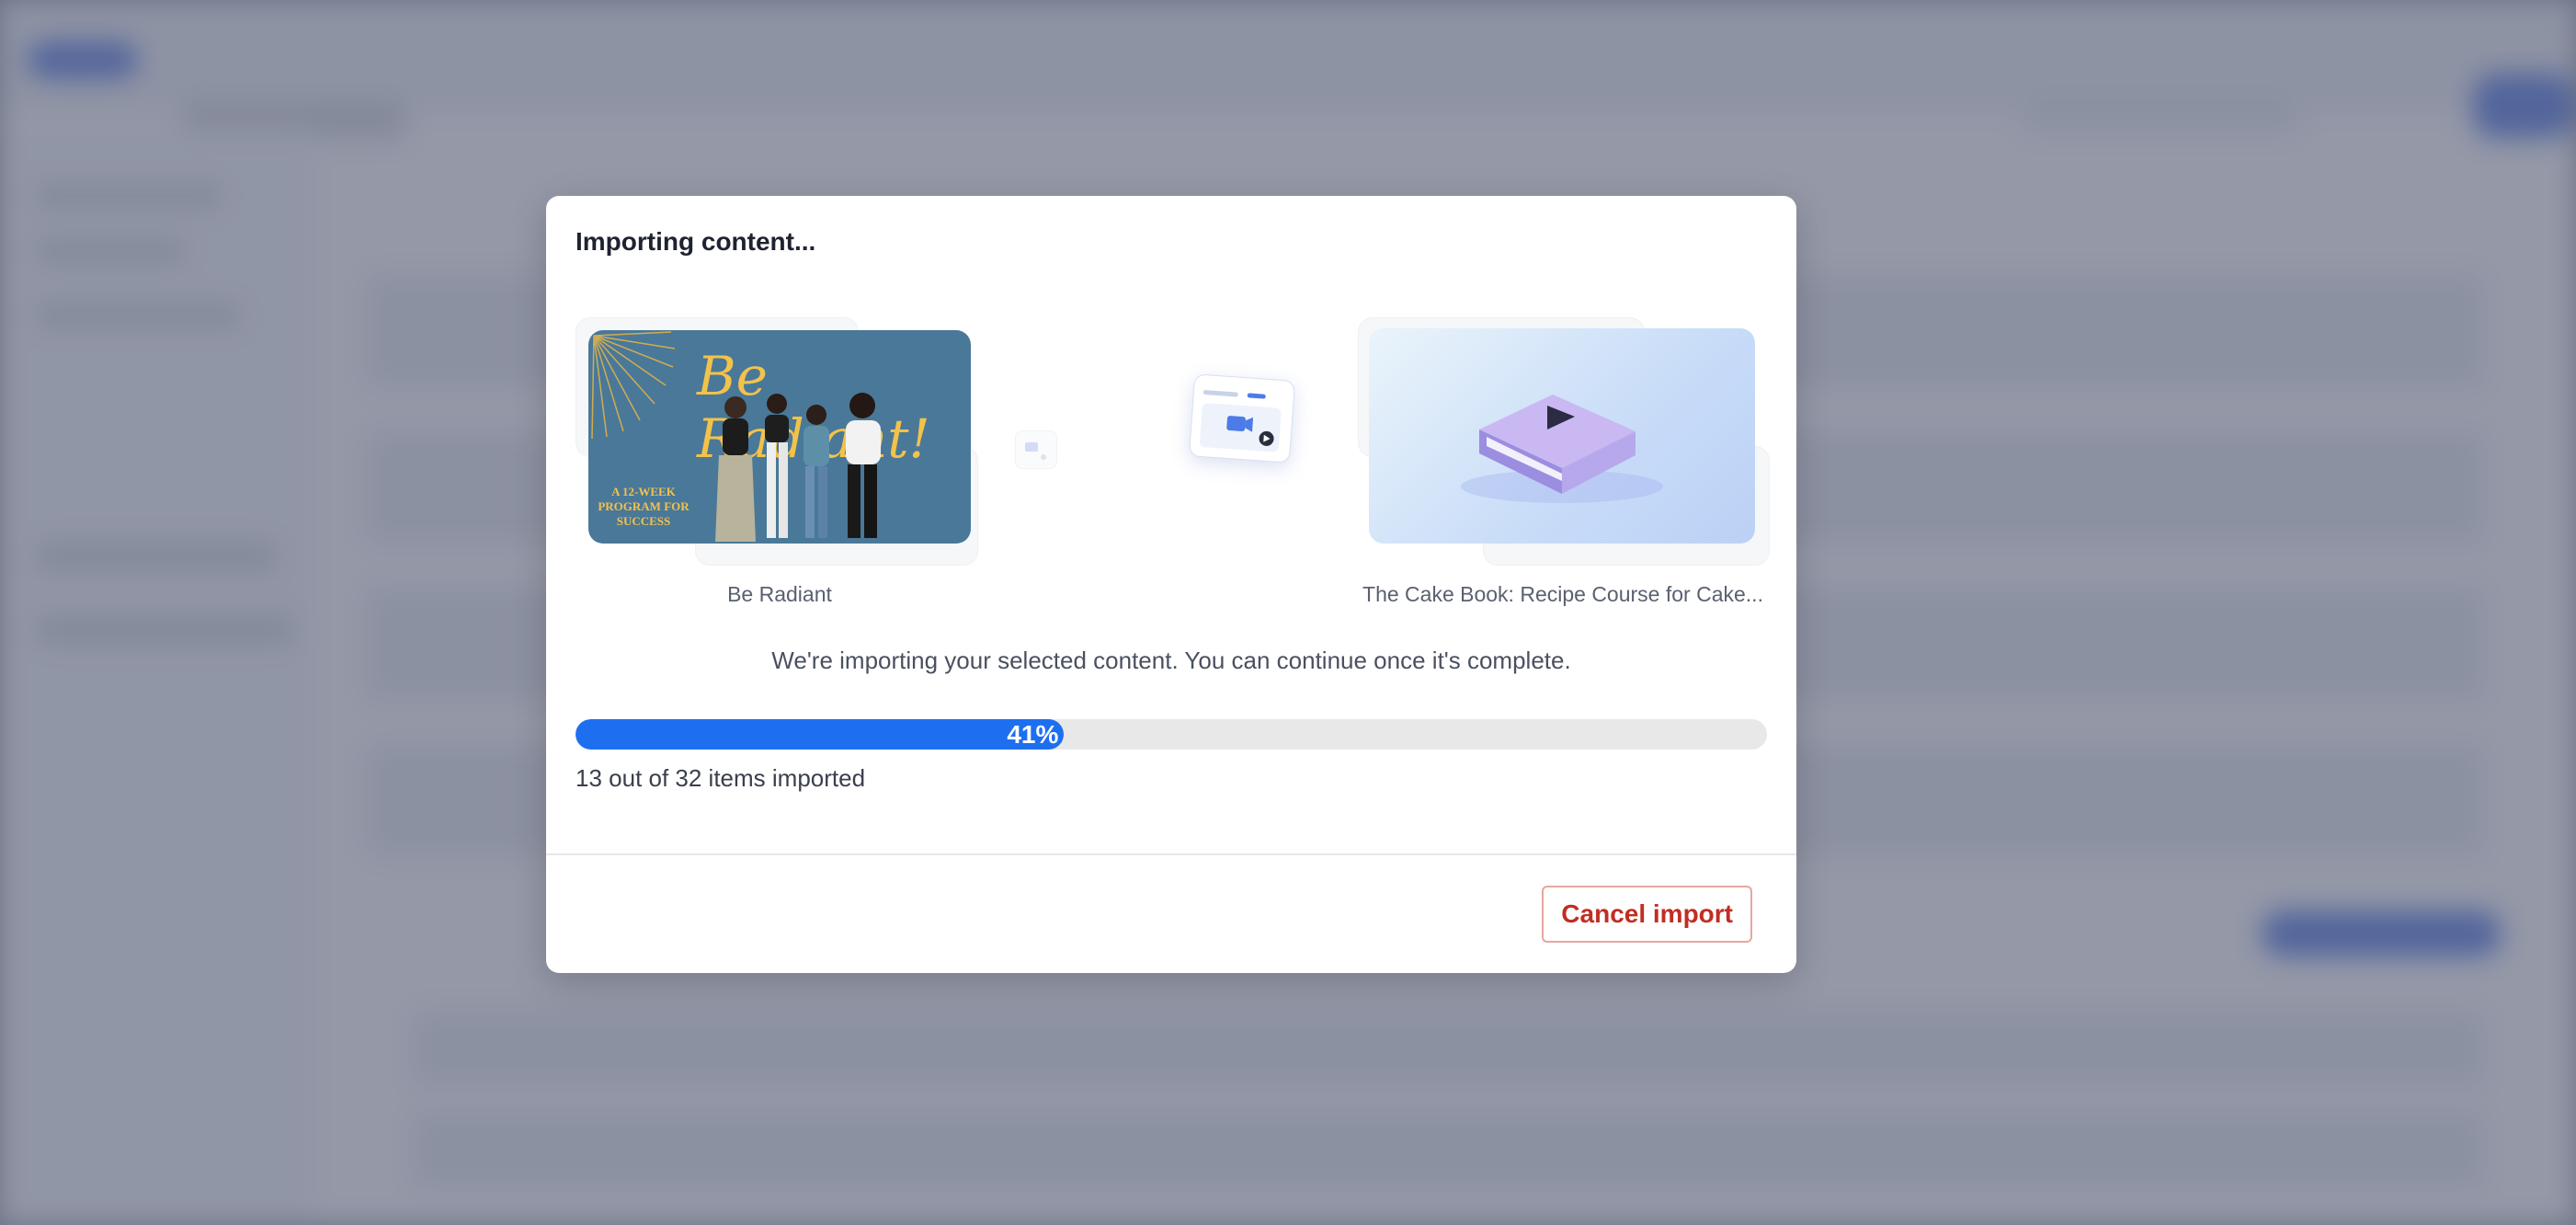 This screenshot has width=2576, height=1225. Describe the element at coordinates (1242, 418) in the screenshot. I see `video-card-icon` at that location.